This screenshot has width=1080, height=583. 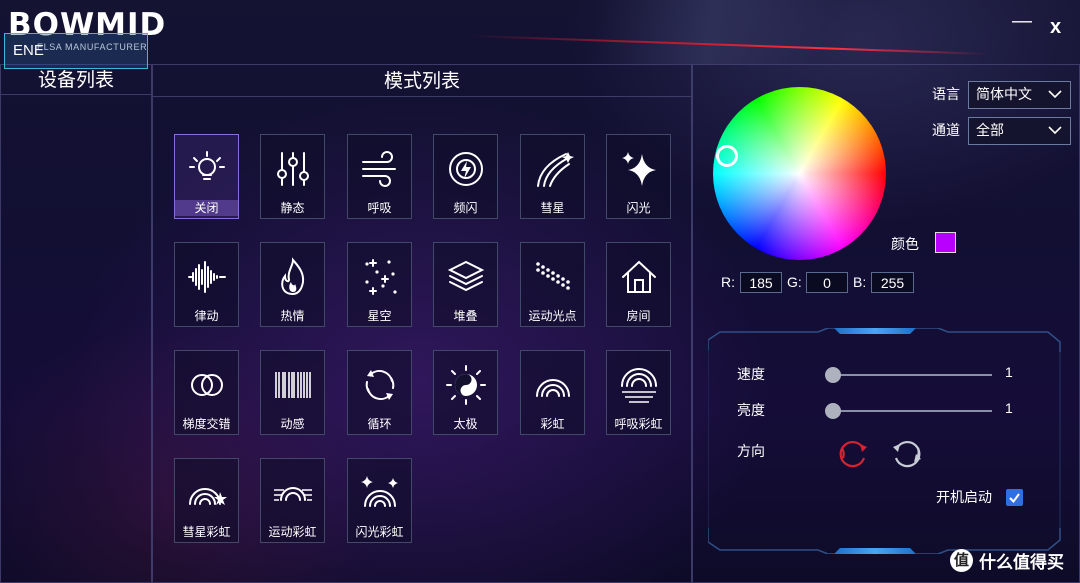 I want to click on mode-tile: 频闪, so click(x=465, y=176).